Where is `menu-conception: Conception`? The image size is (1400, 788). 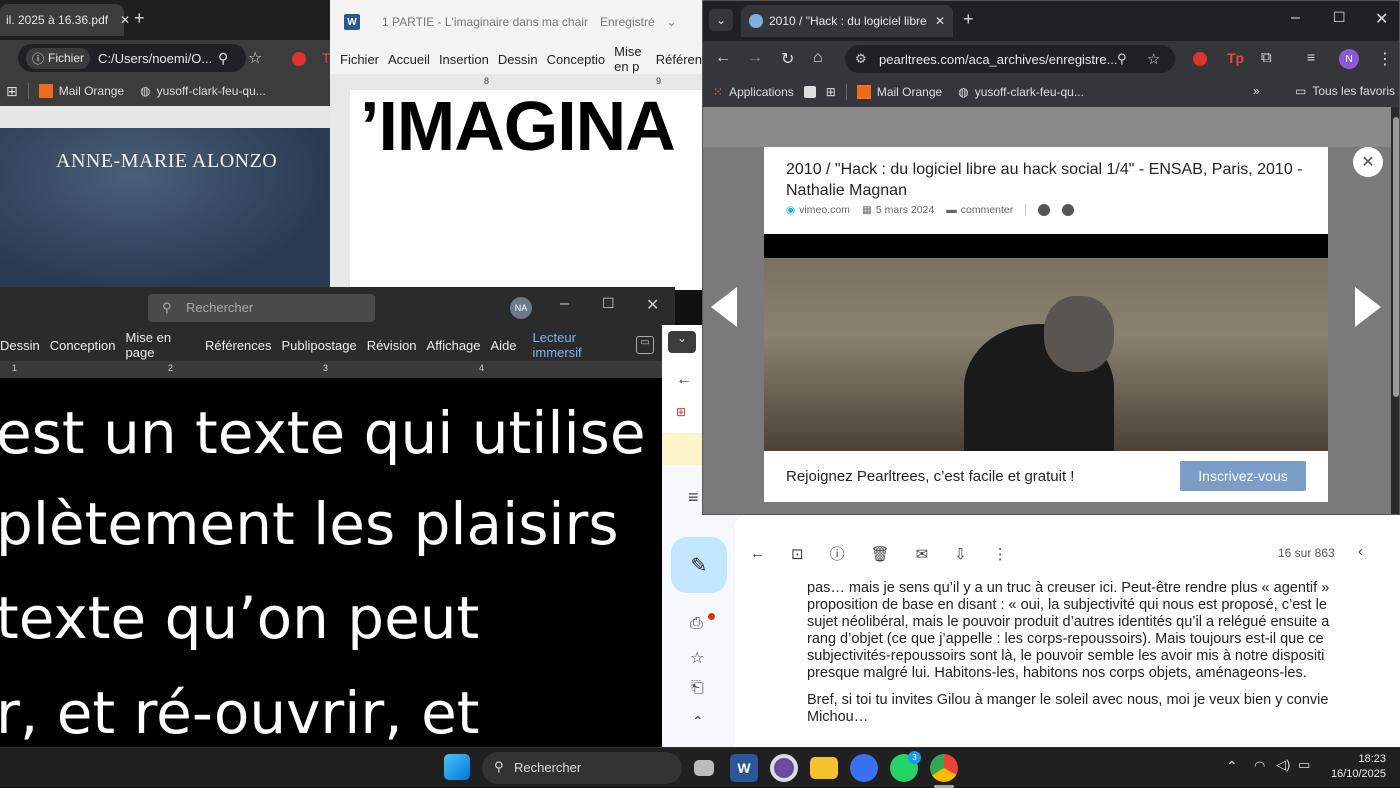 menu-conception: Conception is located at coordinates (83, 345).